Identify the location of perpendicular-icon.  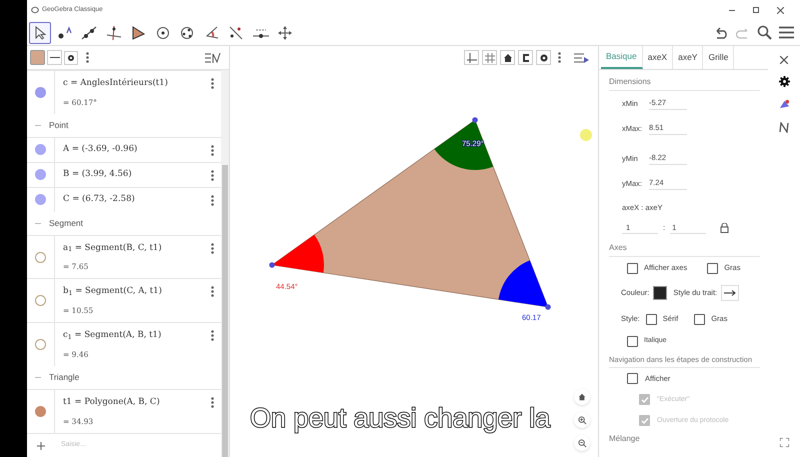
(114, 33).